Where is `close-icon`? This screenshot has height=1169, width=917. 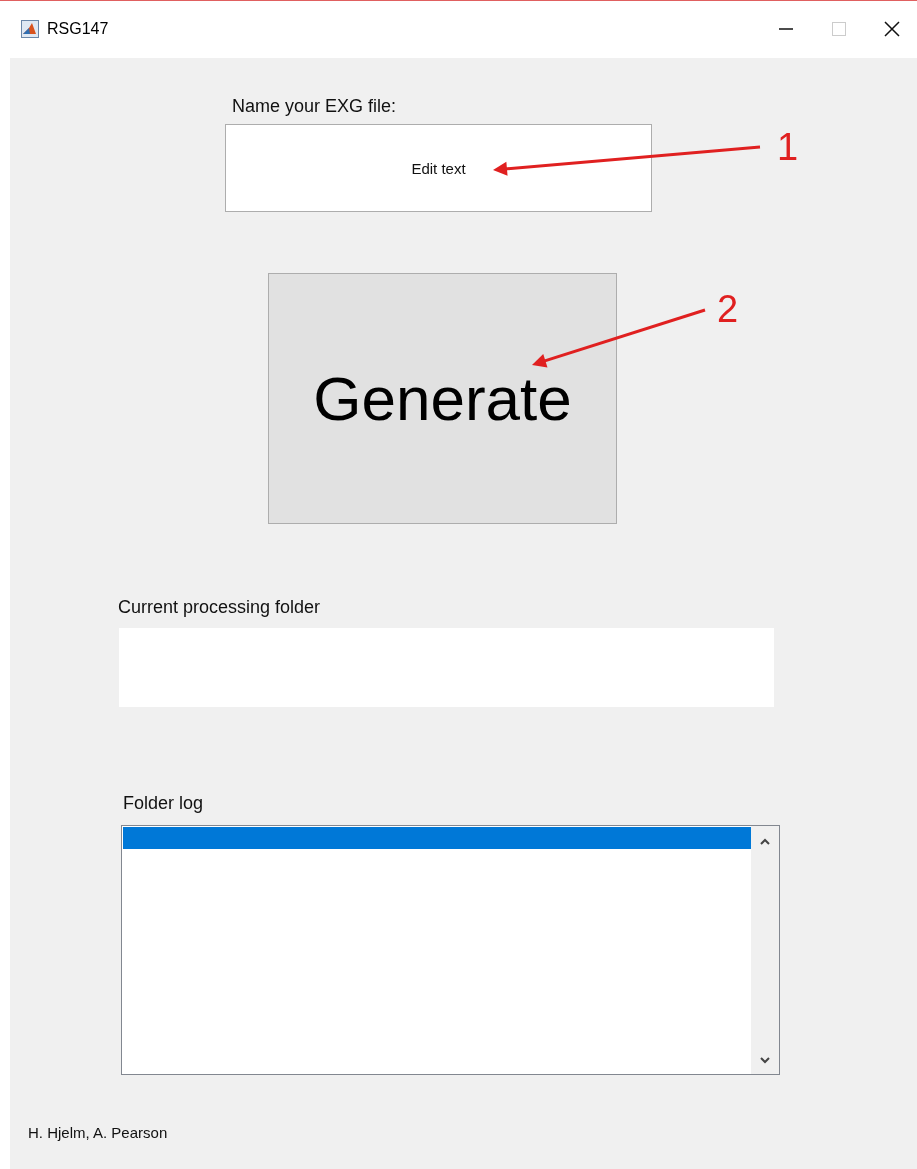
close-icon is located at coordinates (892, 29).